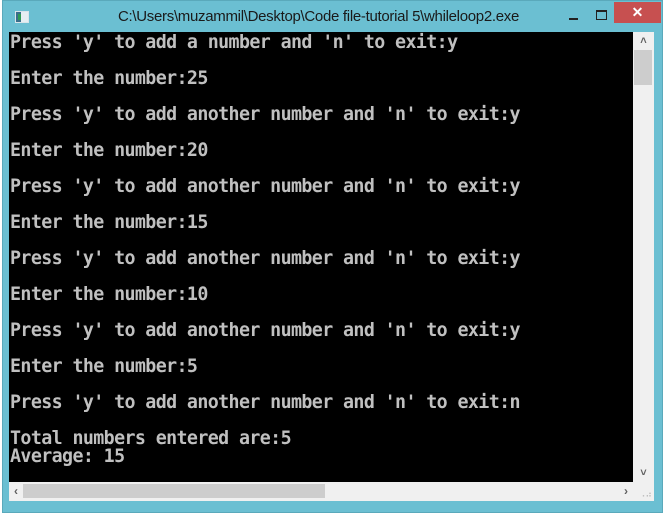 Image resolution: width=663 pixels, height=513 pixels. I want to click on horizontal-scrollbar: ‹ ›, so click(321, 491).